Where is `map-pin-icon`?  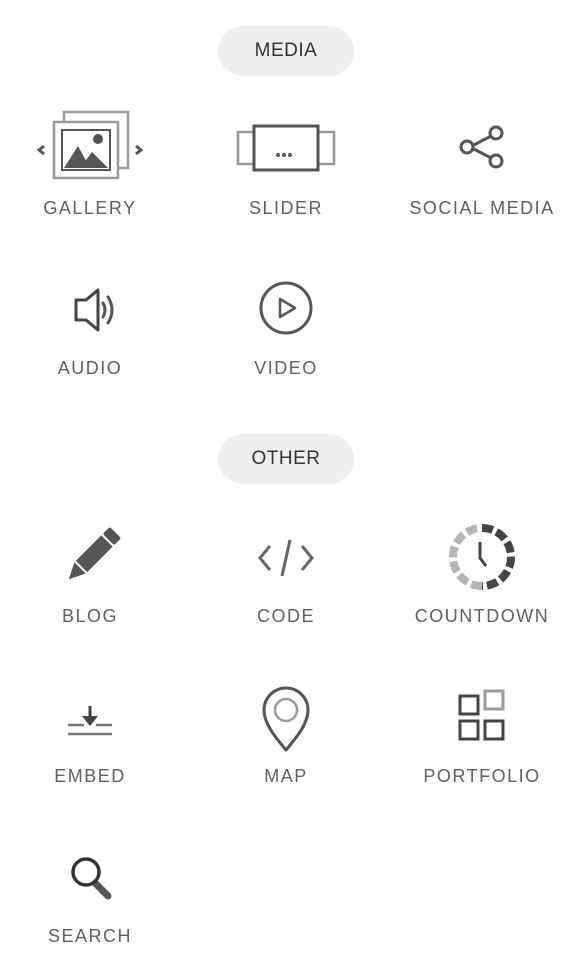 map-pin-icon is located at coordinates (286, 718).